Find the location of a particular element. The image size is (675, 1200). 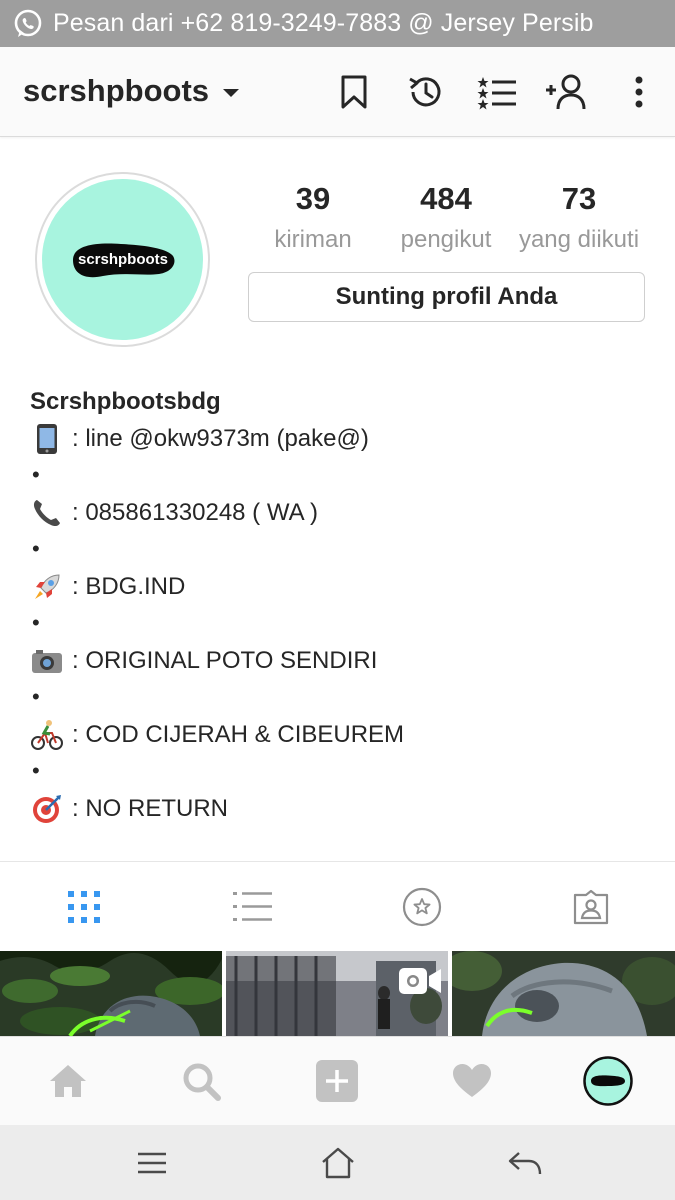

tagged-icon is located at coordinates (591, 907).